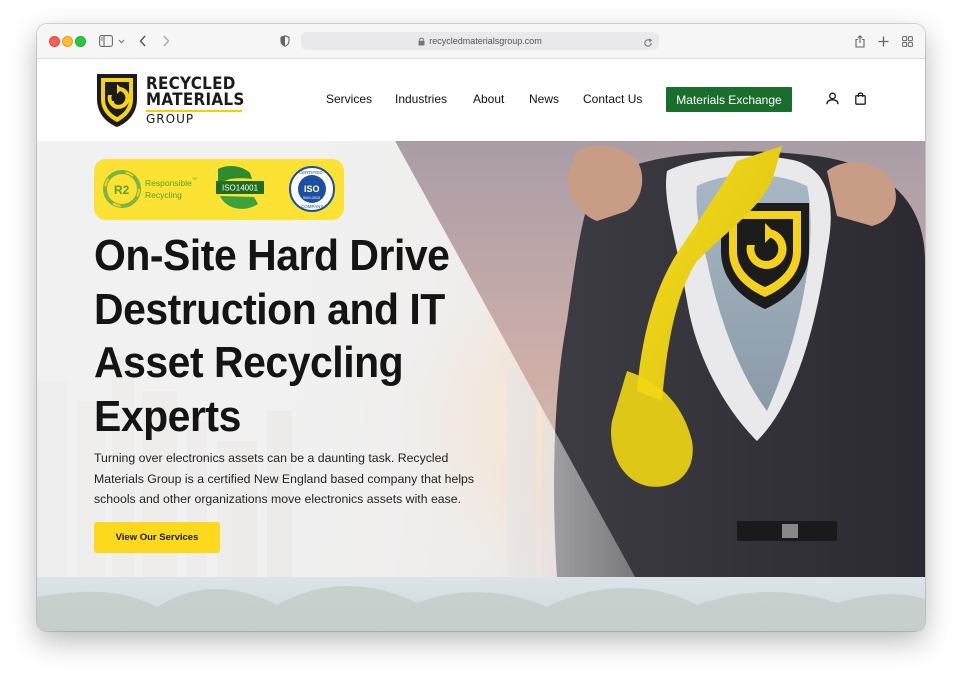 The image size is (960, 679). I want to click on close-window-button, so click(54, 41).